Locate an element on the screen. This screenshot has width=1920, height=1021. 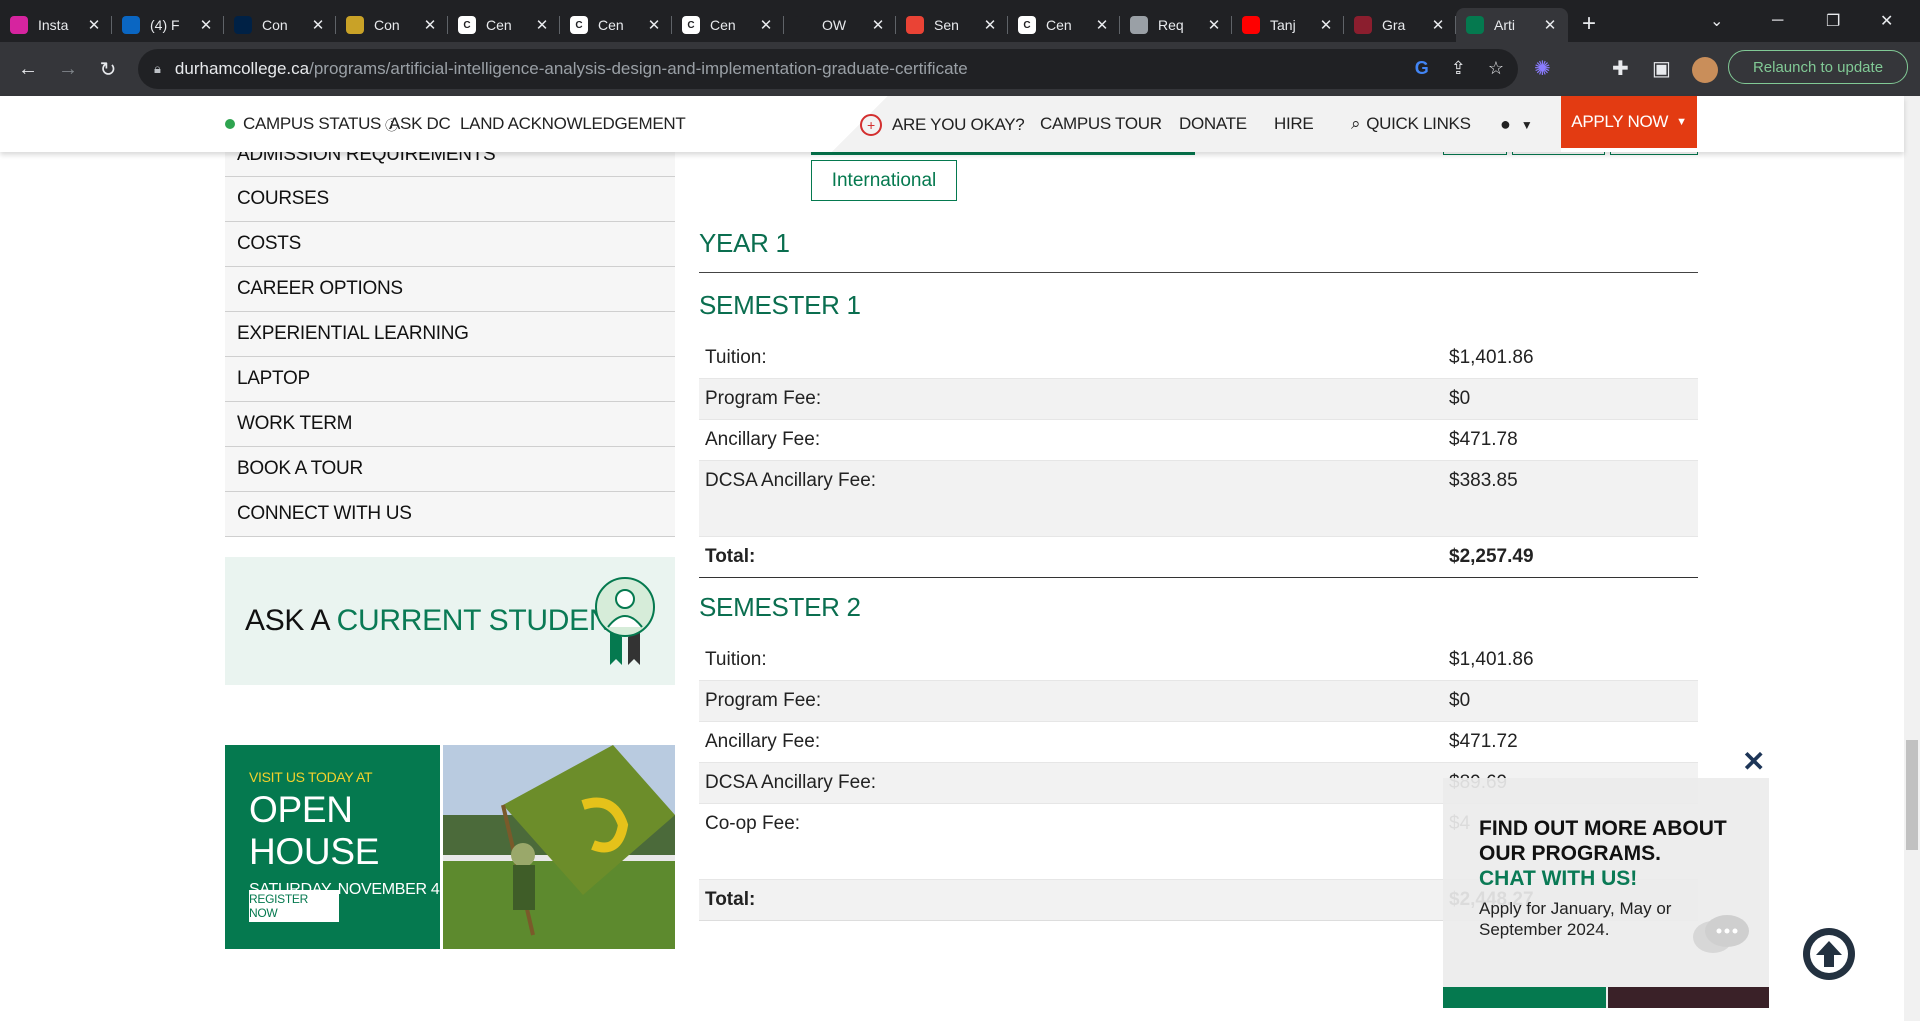
extensions-puzzle-icon: ✚ is located at coordinates (1620, 68).